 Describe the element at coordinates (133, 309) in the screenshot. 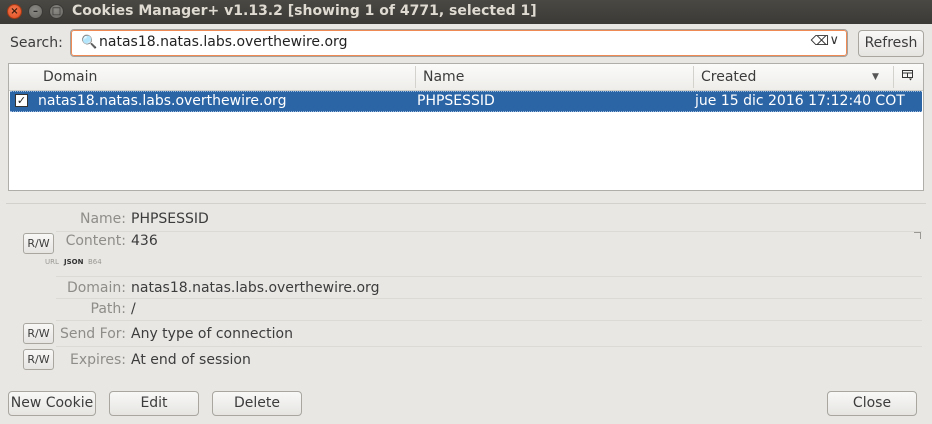

I see `path-value: /` at that location.